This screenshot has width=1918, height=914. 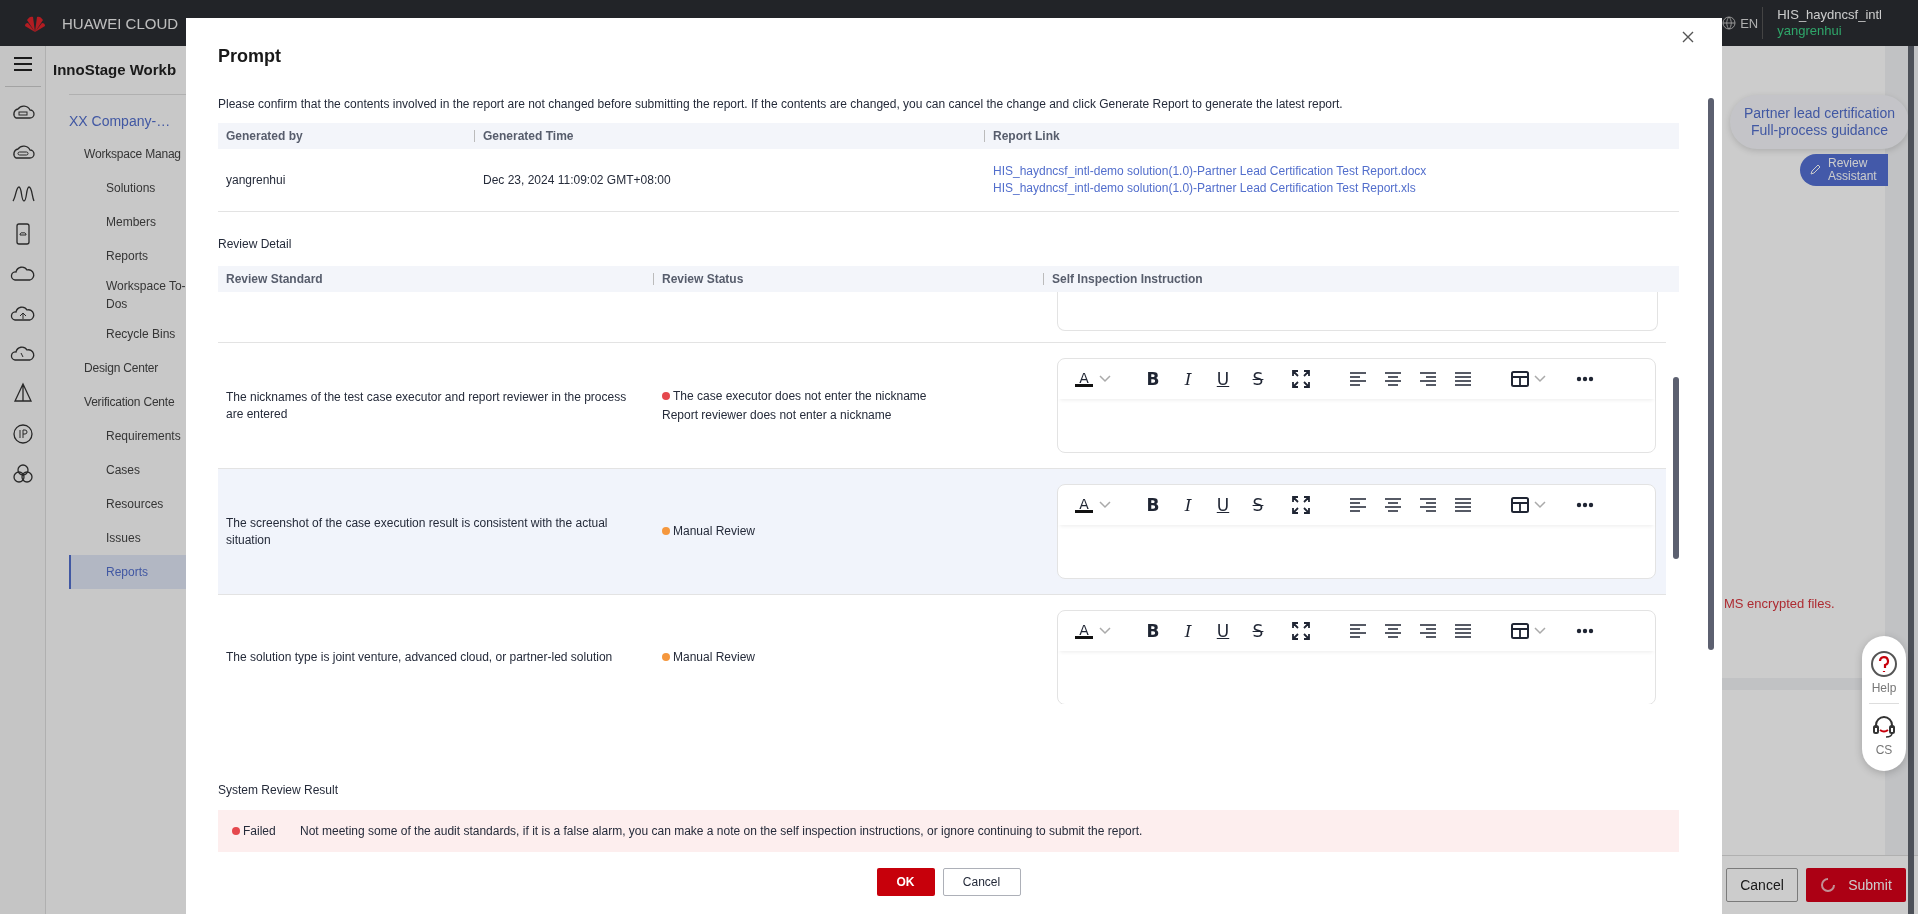 I want to click on nav-item: Resources, so click(x=116, y=504).